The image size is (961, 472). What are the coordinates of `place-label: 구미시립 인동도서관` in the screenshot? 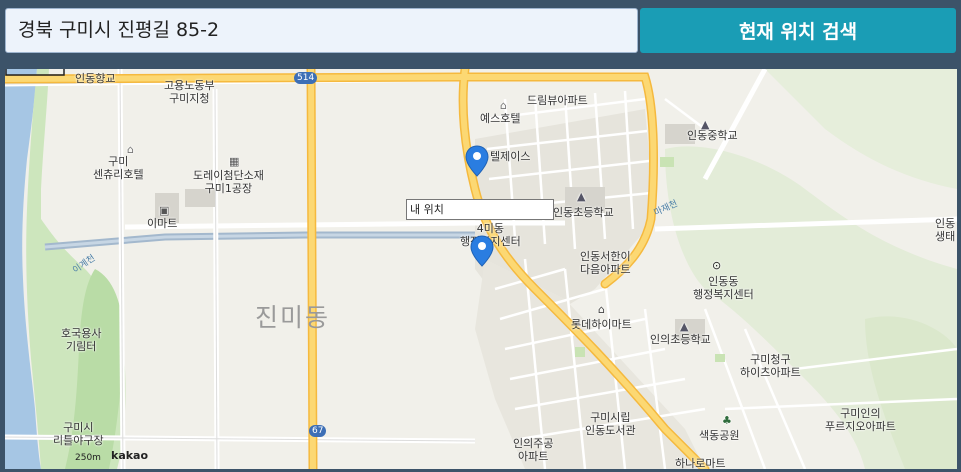 It's located at (610, 424).